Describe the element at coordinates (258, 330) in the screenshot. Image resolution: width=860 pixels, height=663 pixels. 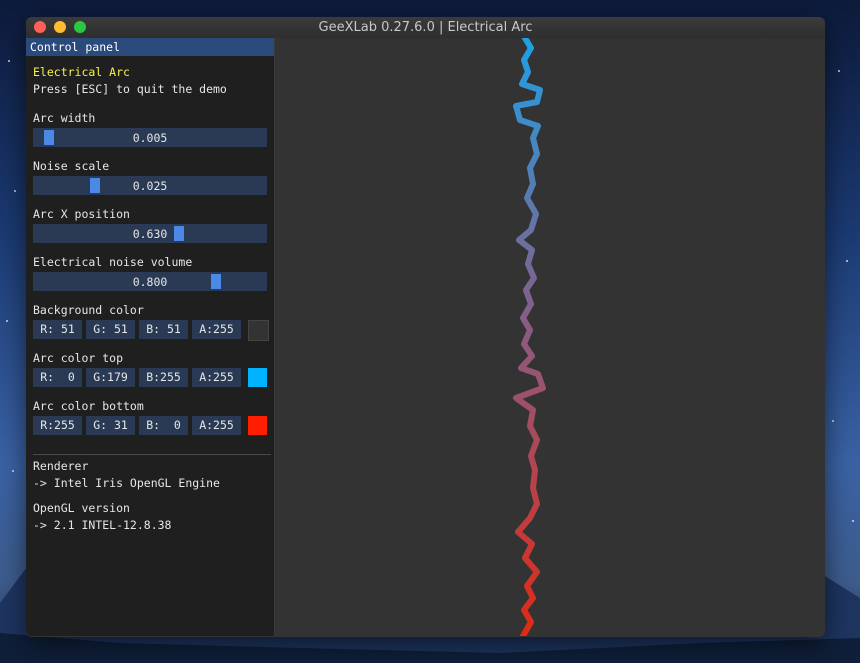
I see `bg-color-swatch` at that location.